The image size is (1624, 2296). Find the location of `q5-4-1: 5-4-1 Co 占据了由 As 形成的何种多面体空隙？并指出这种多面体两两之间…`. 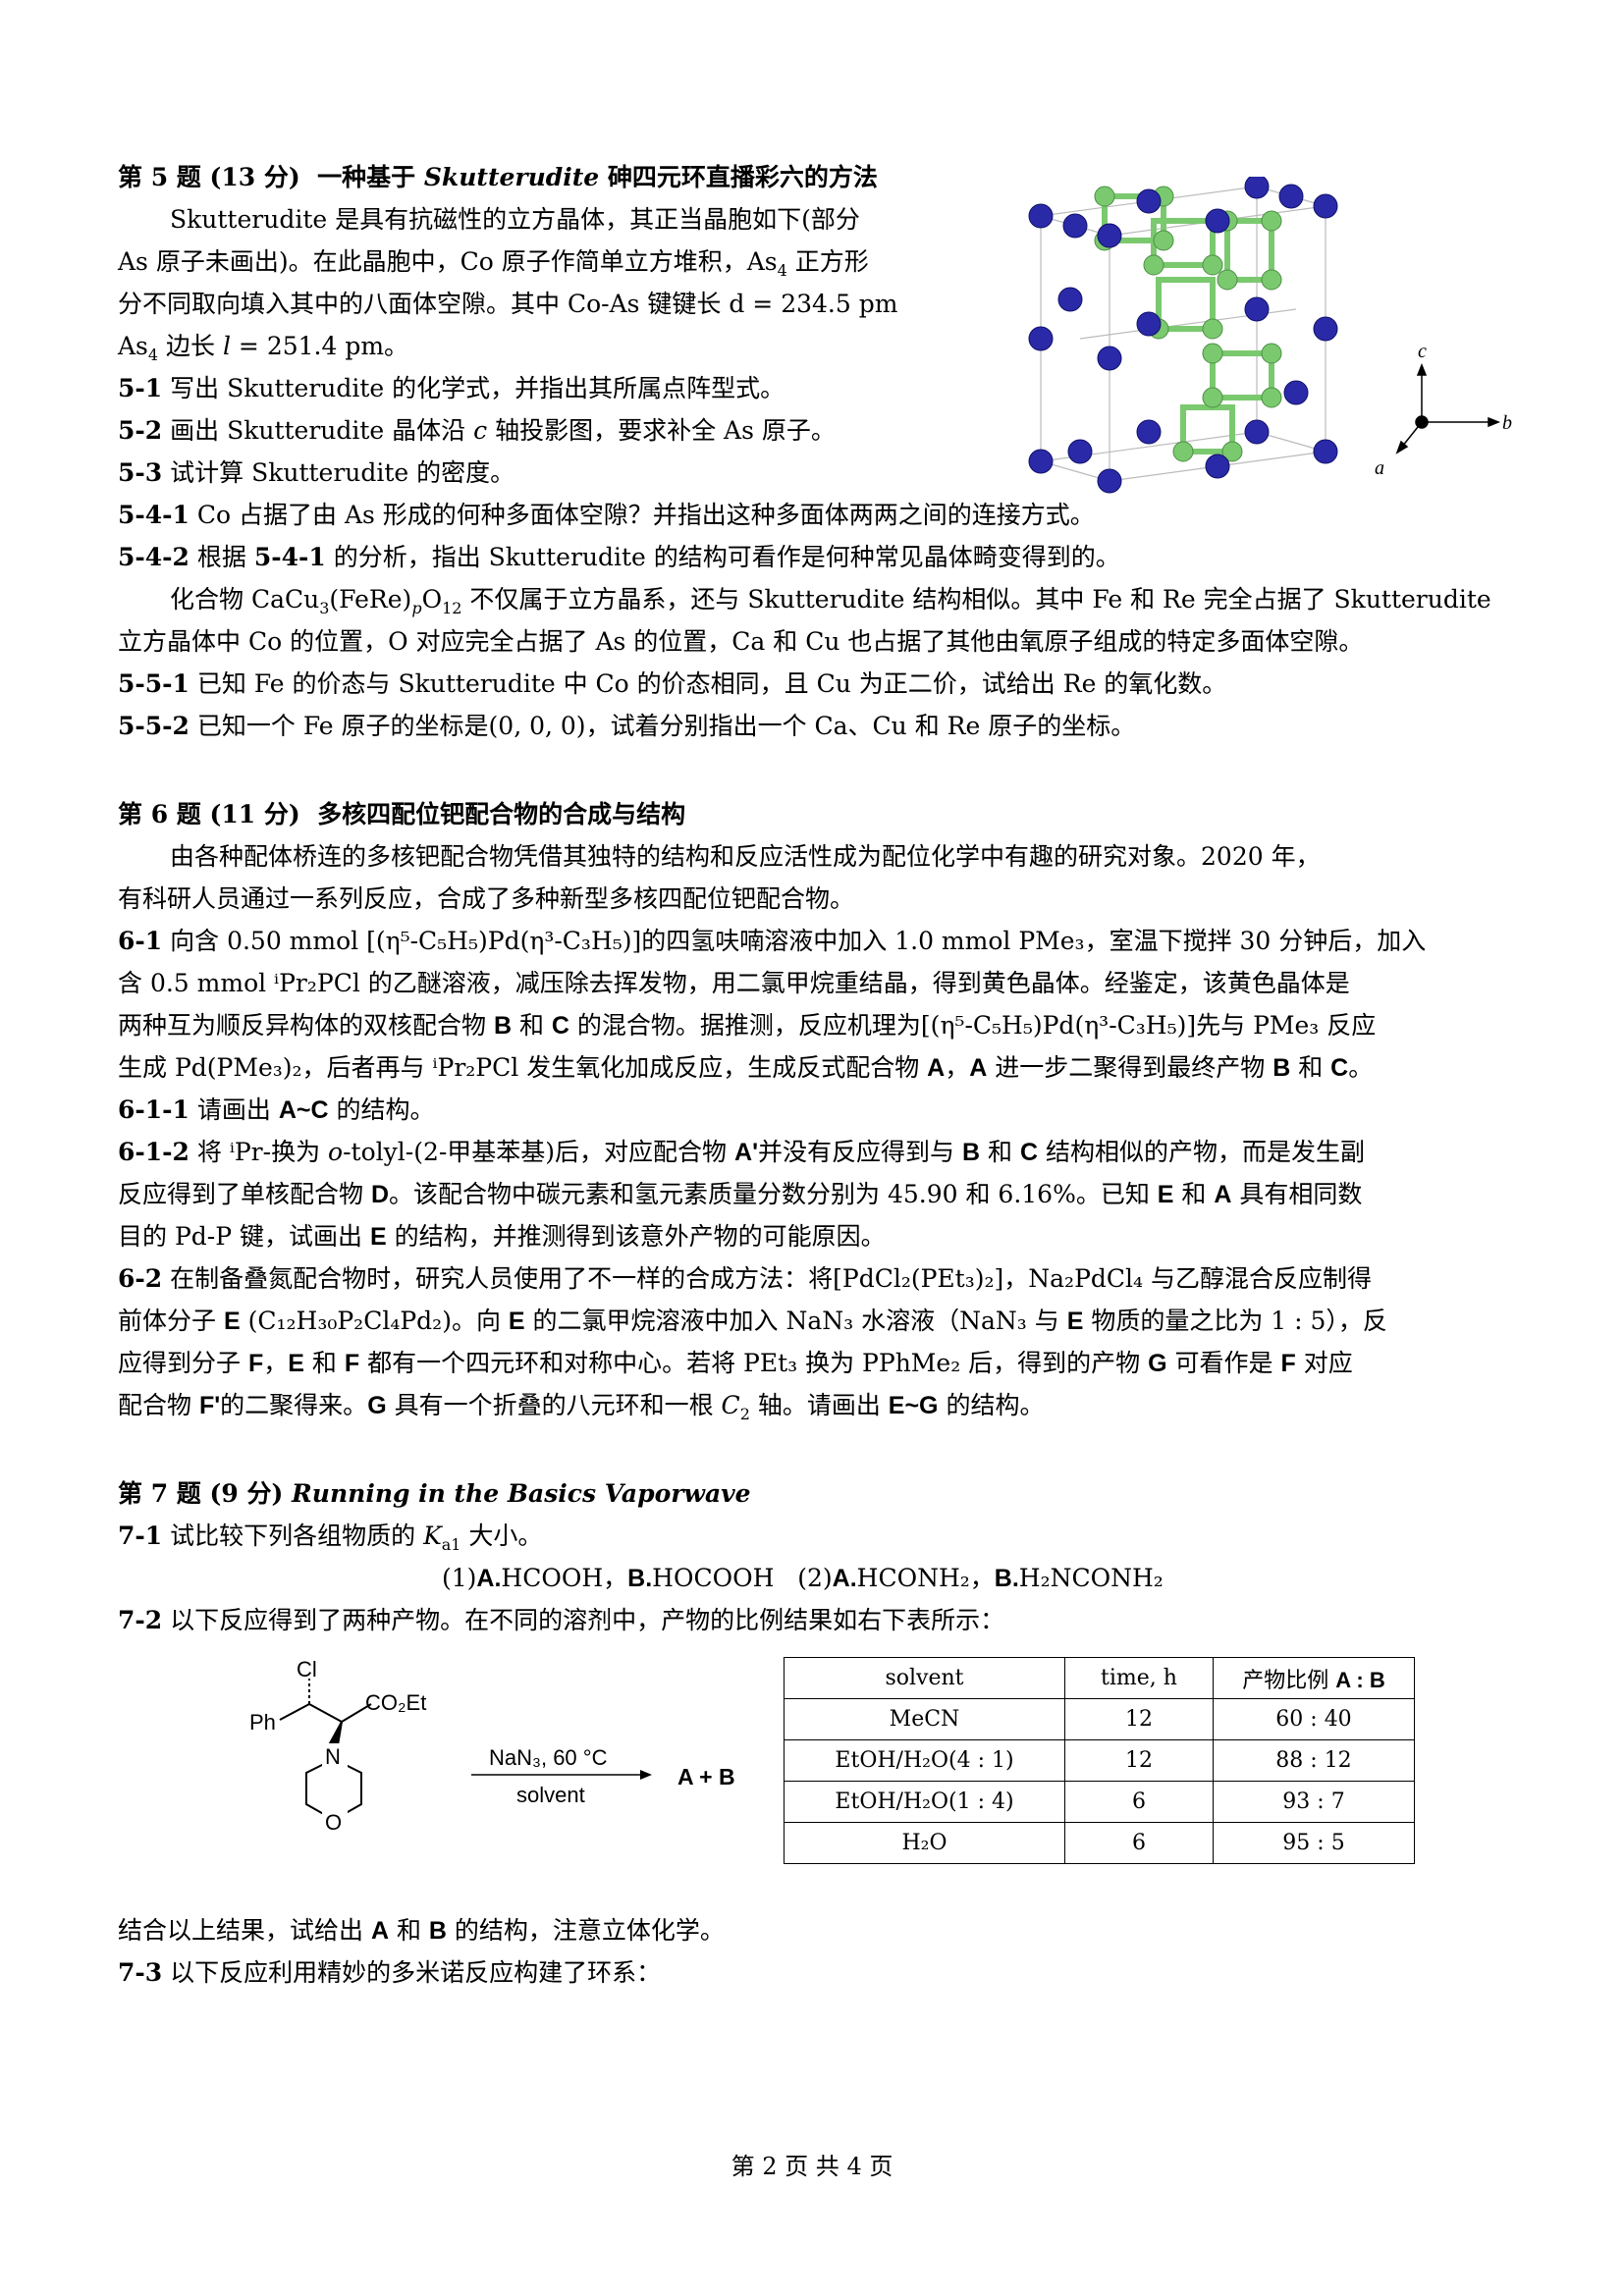

q5-4-1: 5-4-1 Co 占据了由 As 形成的何种多面体空隙？并指出这种多面体两两之间… is located at coordinates (606, 515).